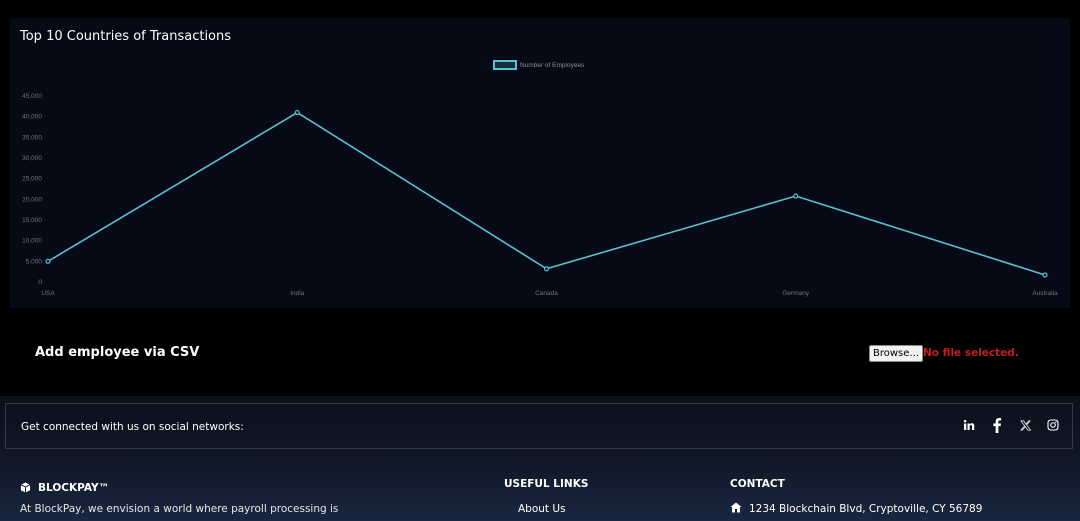 This screenshot has height=521, width=1080. Describe the element at coordinates (997, 425) in the screenshot. I see `facebook-icon` at that location.